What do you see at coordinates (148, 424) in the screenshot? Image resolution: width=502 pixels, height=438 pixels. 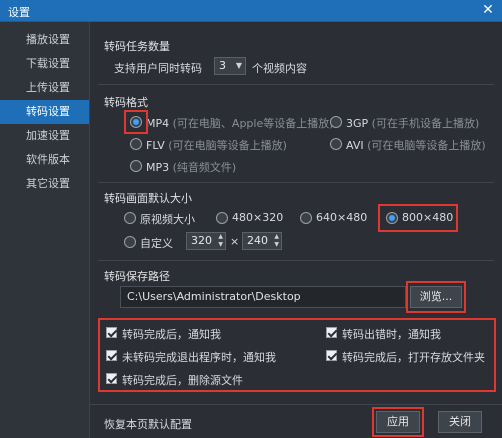 I see `restore-defaults-link: 恢复本页默认配置` at bounding box center [148, 424].